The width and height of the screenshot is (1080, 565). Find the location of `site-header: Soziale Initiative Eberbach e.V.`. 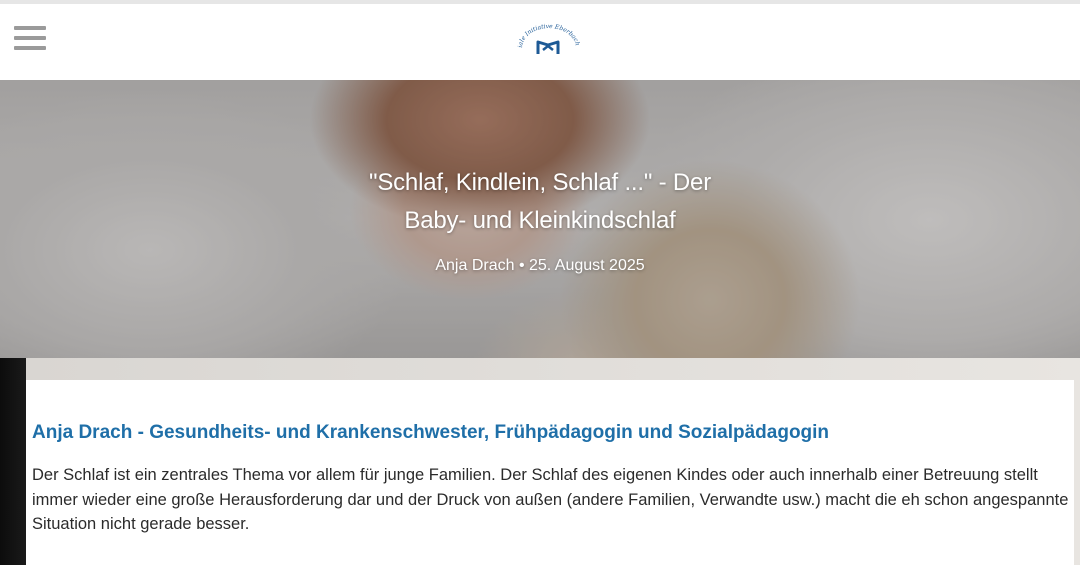

site-header: Soziale Initiative Eberbach e.V. is located at coordinates (540, 42).